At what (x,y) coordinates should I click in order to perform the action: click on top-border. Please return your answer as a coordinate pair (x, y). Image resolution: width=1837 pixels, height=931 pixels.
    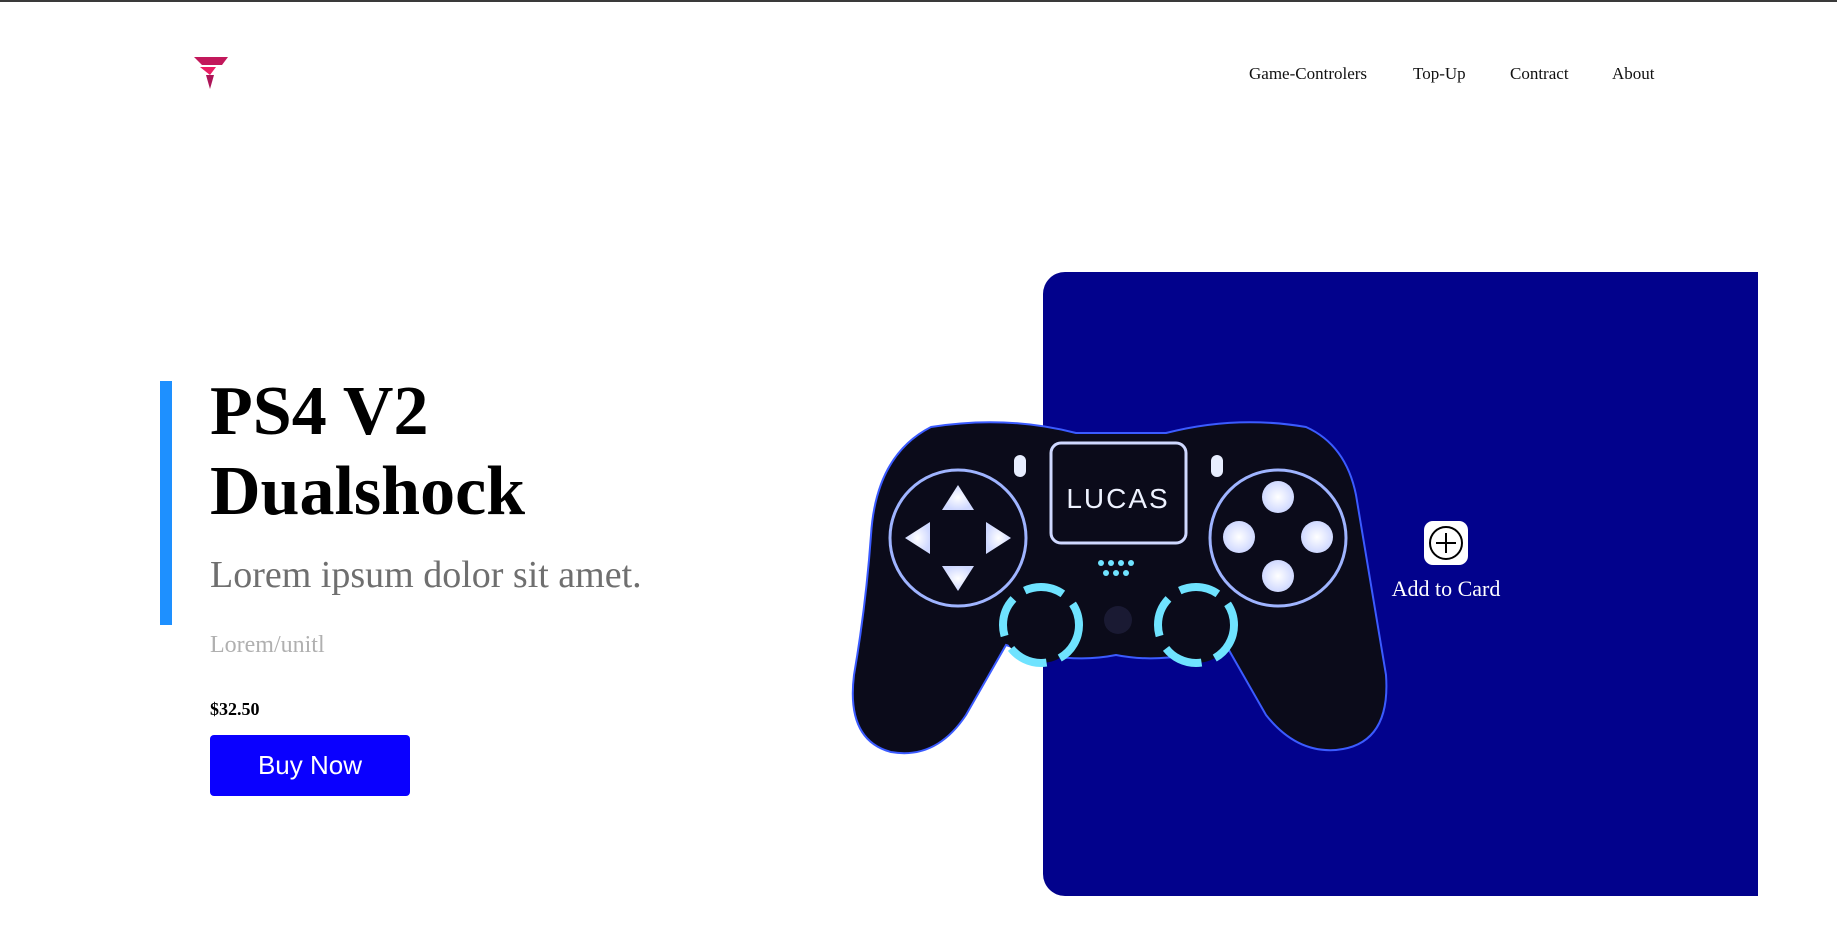
    Looking at the image, I should click on (918, 1).